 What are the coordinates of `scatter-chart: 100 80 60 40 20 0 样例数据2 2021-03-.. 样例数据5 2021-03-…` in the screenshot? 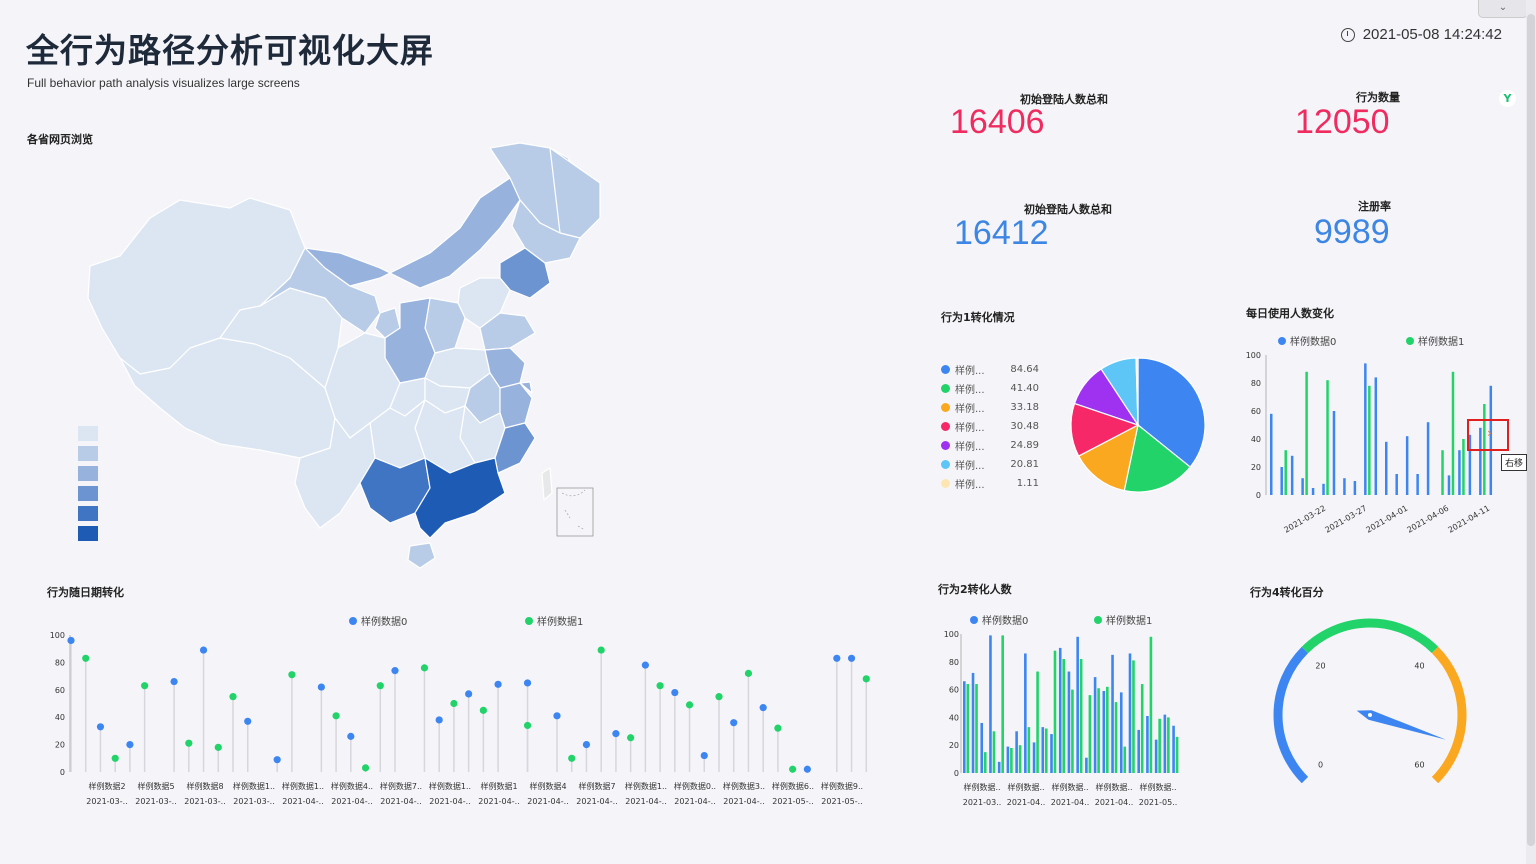 It's located at (470, 717).